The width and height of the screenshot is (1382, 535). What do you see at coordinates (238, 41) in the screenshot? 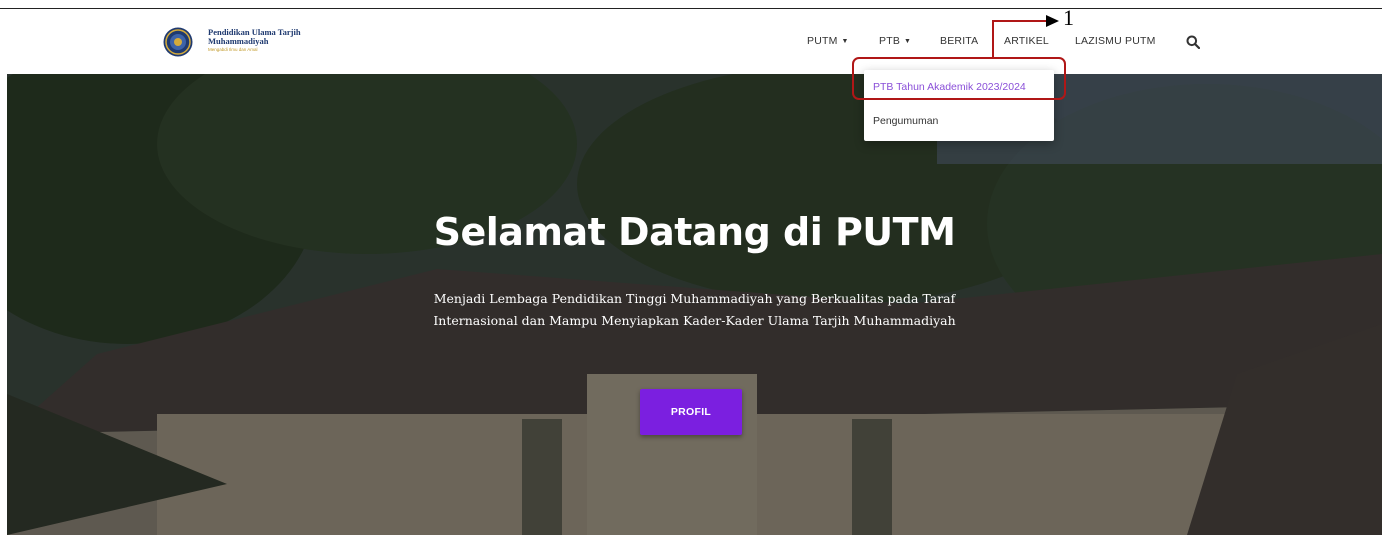
I see `brand-name-line2: Muhammadiyah` at bounding box center [238, 41].